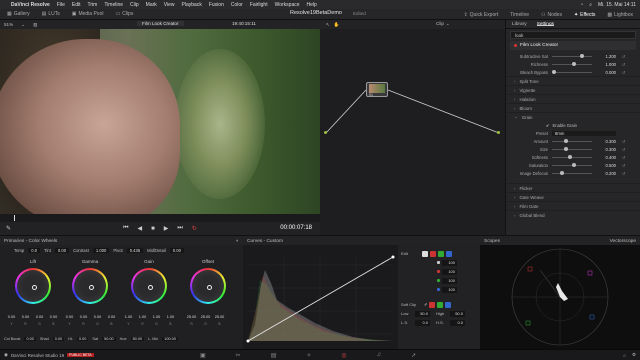 The image size is (640, 360). What do you see at coordinates (573, 125) in the screenshot?
I see `enable-grain-row: ✔ Enable Grain` at bounding box center [573, 125].